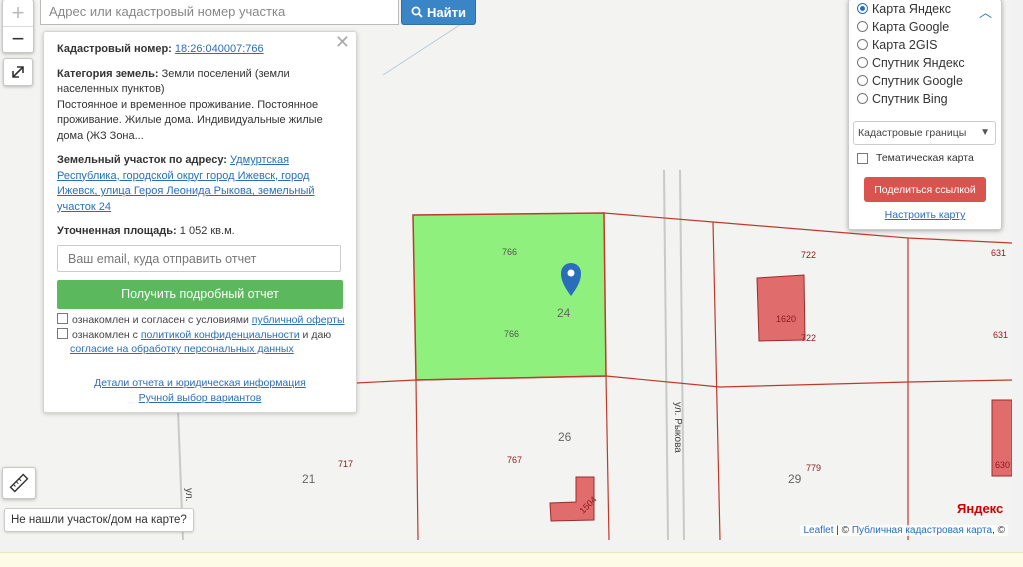 The width and height of the screenshot is (1023, 567). Describe the element at coordinates (985, 132) in the screenshot. I see `chevron-down-icon: ▼` at that location.